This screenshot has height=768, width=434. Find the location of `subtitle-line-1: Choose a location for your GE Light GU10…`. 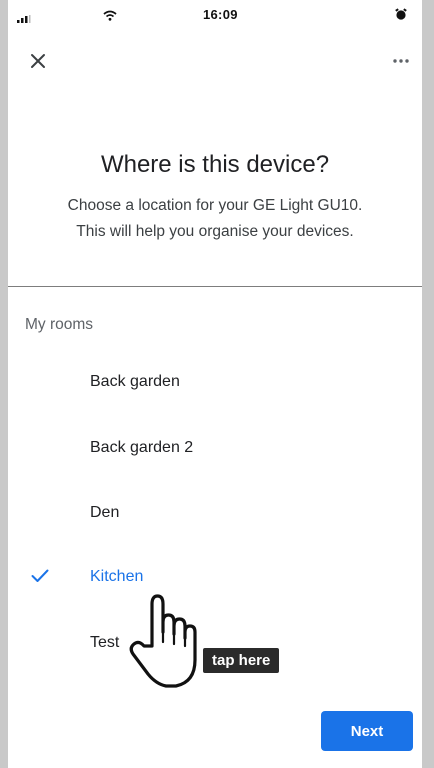

subtitle-line-1: Choose a location for your GE Light GU10… is located at coordinates (215, 205).